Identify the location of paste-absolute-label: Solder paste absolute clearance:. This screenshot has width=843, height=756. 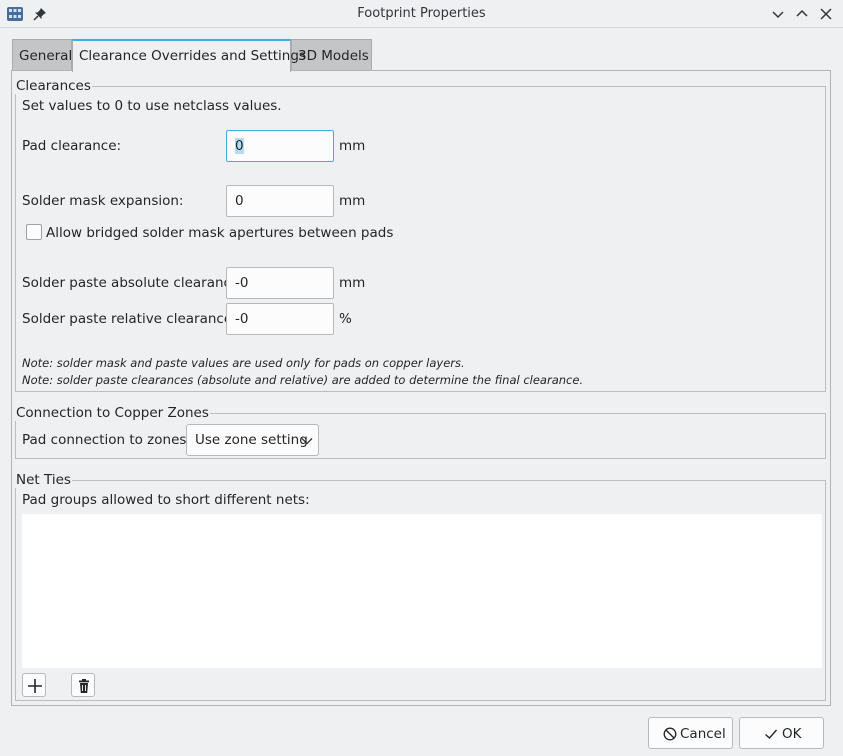
(133, 283).